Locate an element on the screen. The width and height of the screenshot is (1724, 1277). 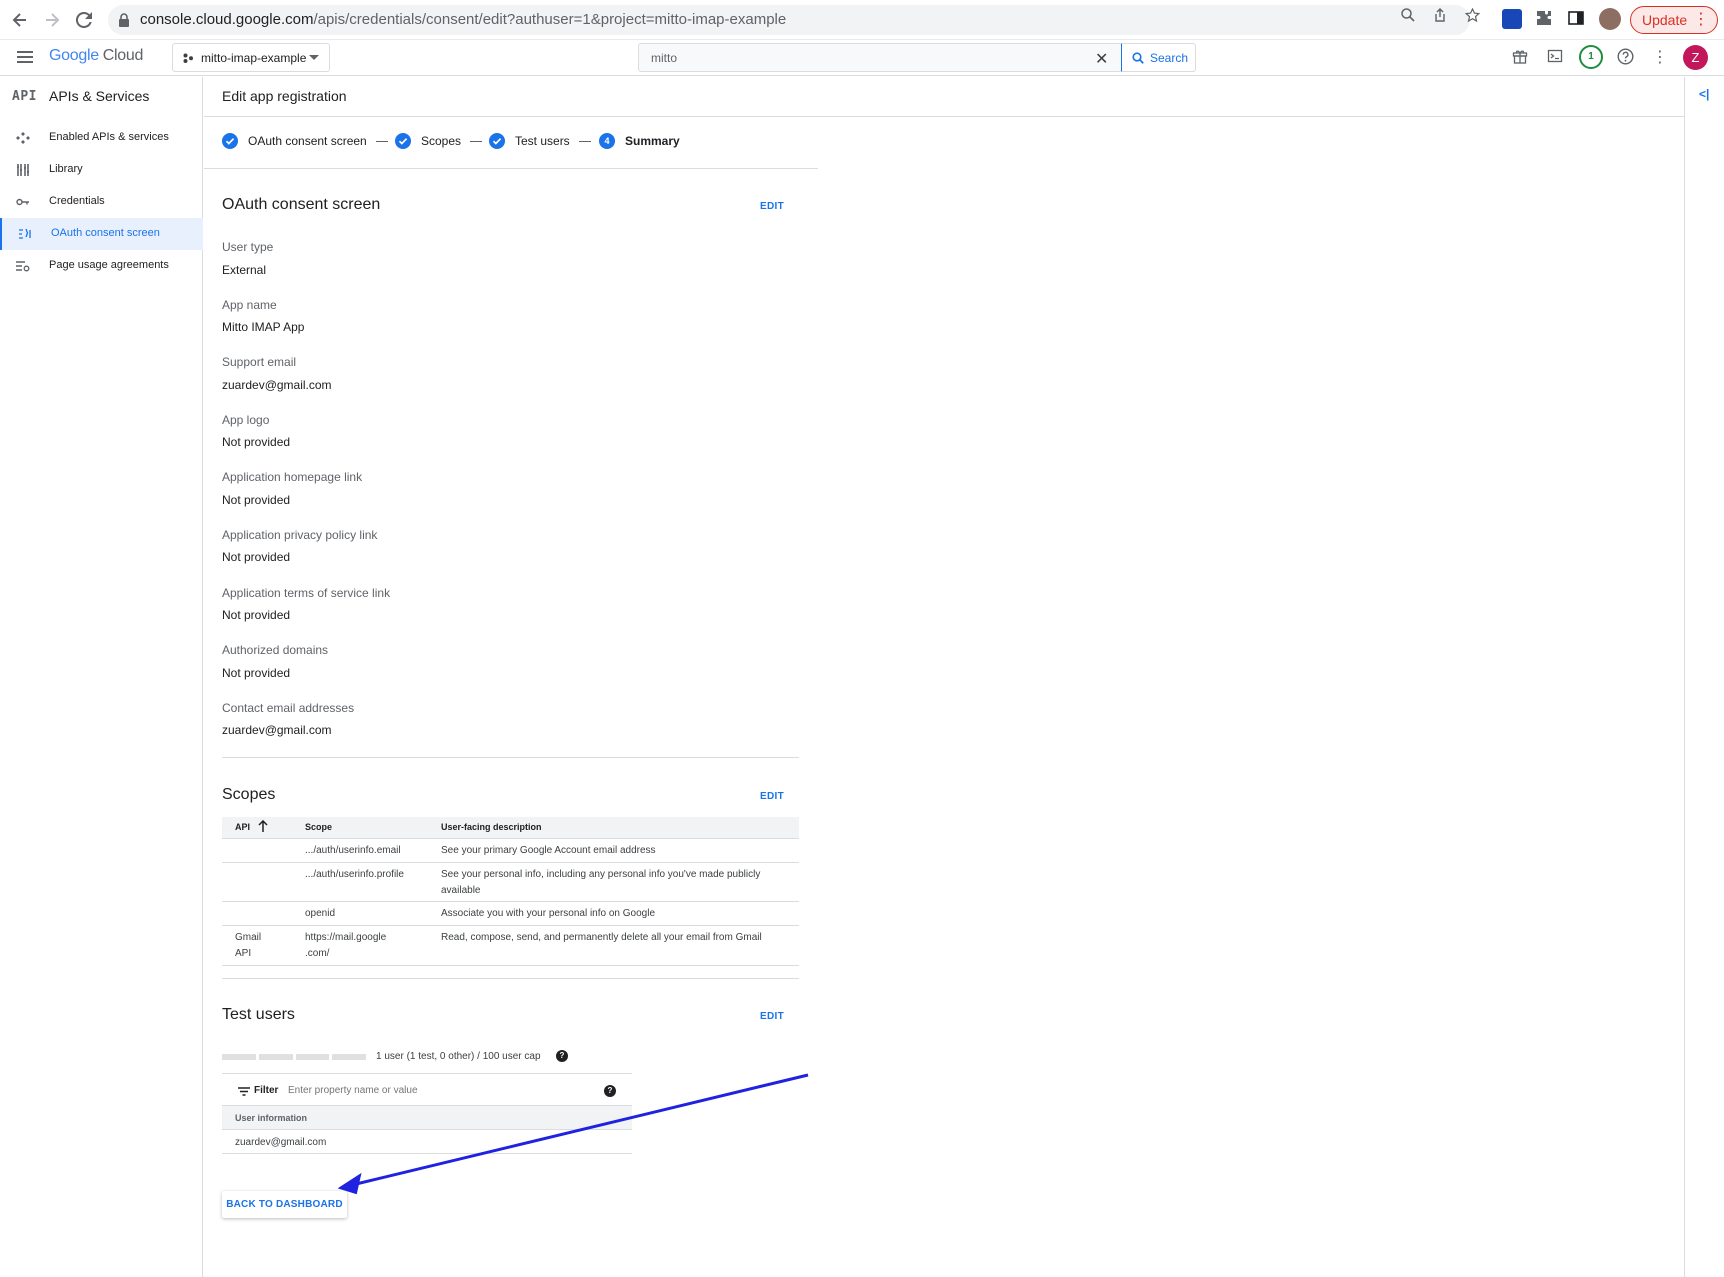
sidebar-item-enabled-apis: Enabled APIs & services is located at coordinates (101, 138).